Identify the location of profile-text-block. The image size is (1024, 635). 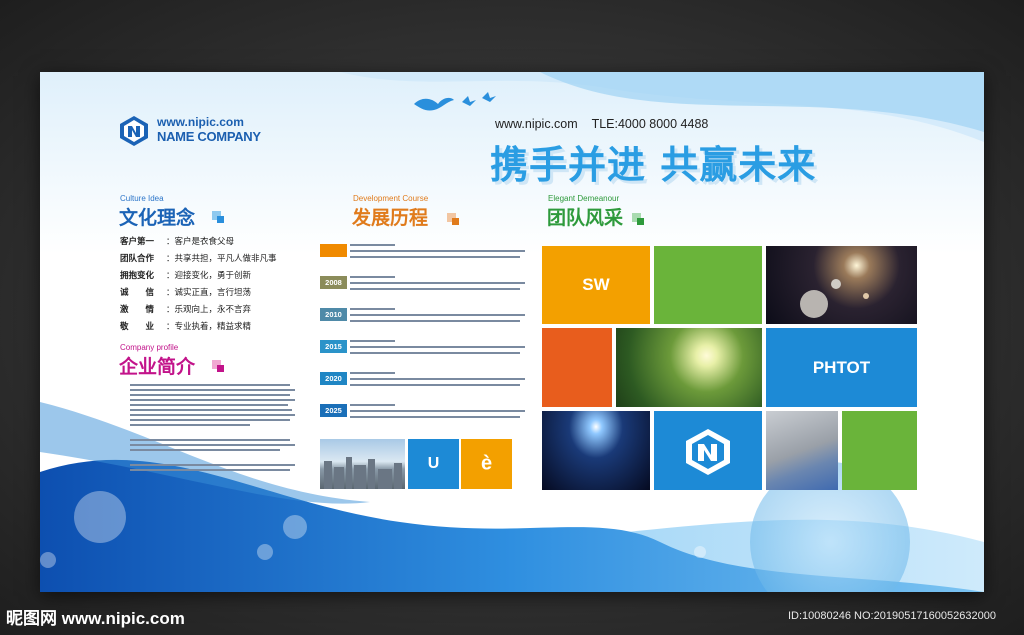
(200, 432).